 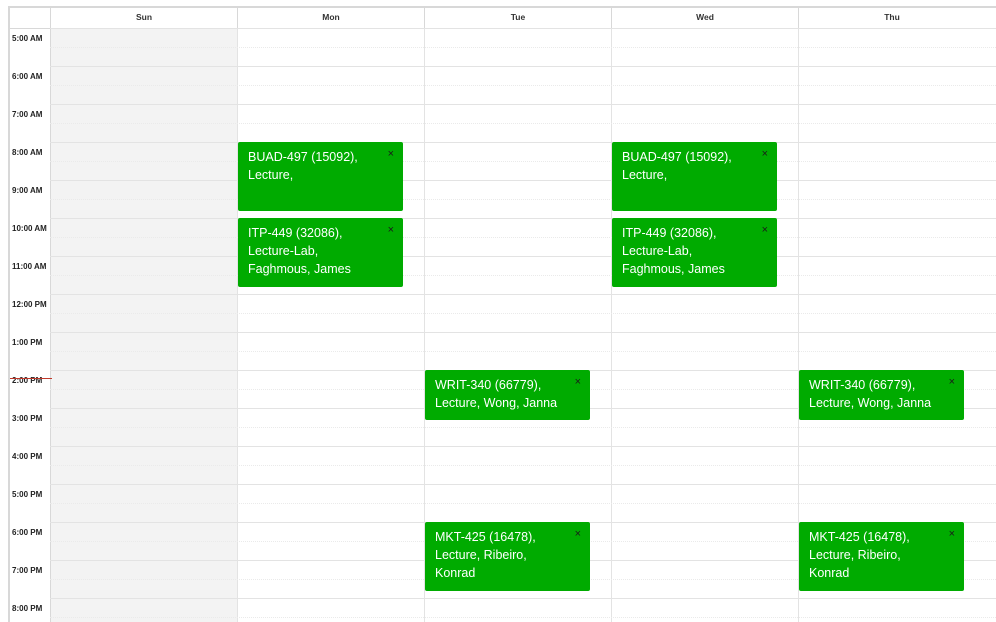 I want to click on time-label: 1:00 PM, so click(x=27, y=342).